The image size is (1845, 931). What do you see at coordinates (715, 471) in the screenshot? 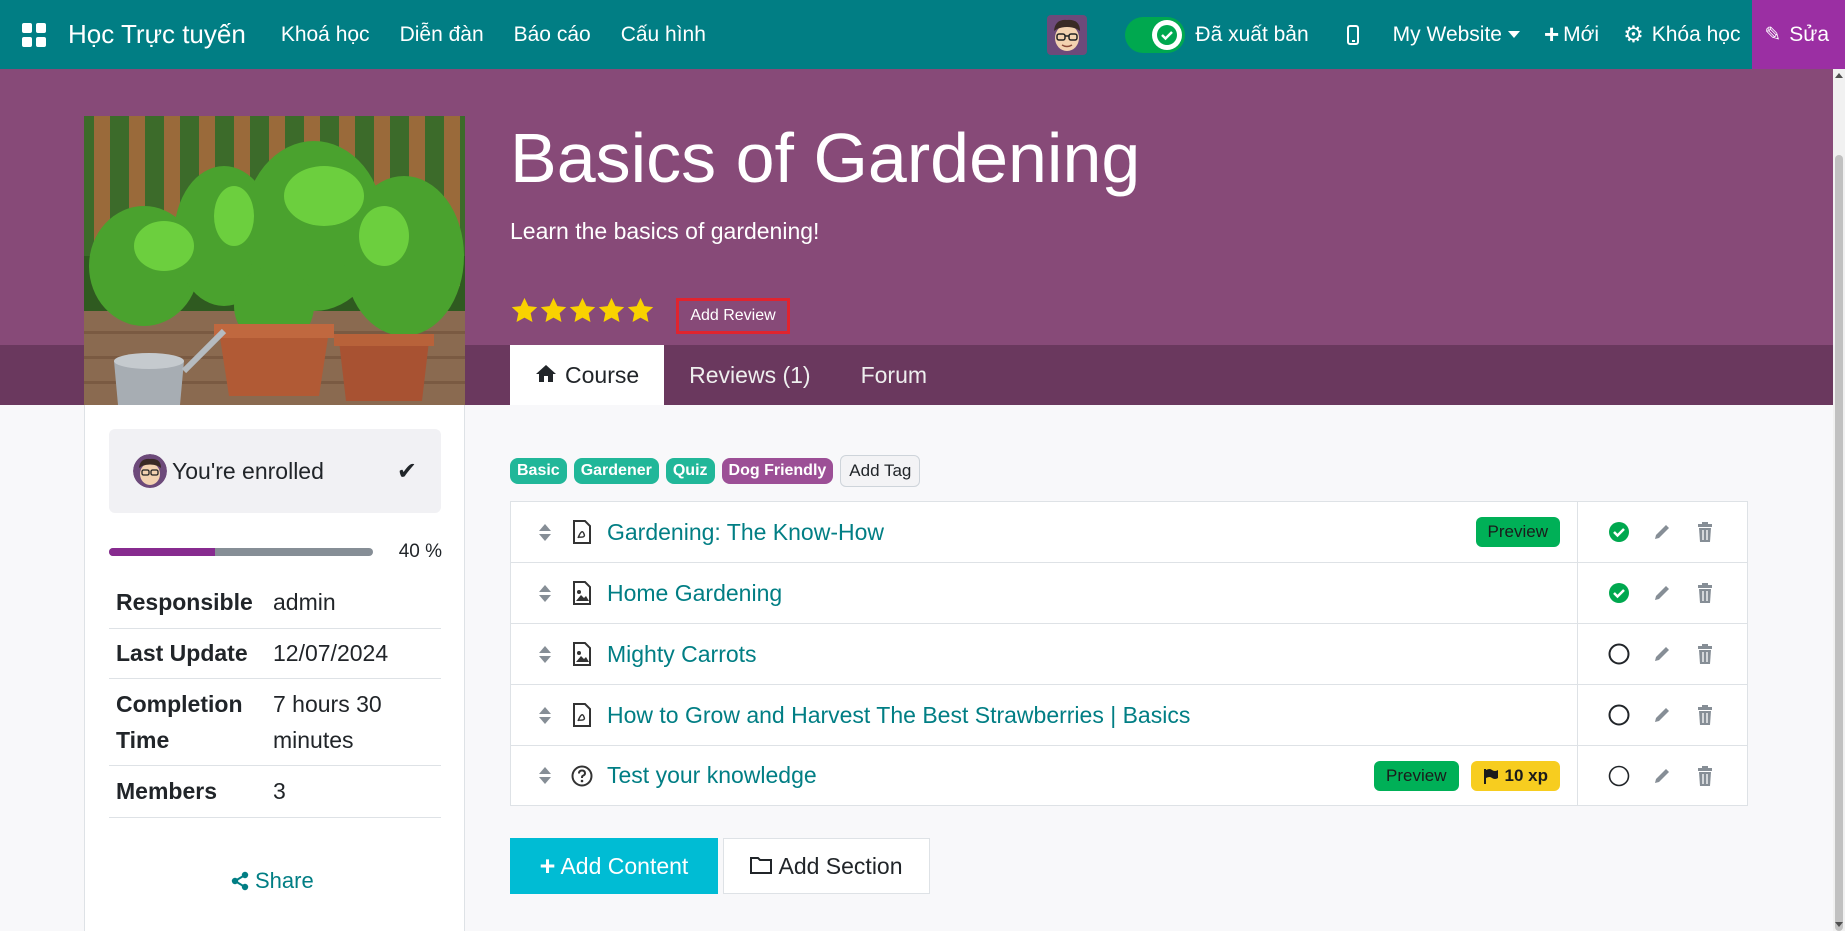
I see `course-tags: Basic Gardener Quiz Dog Friendly Add Tag` at bounding box center [715, 471].